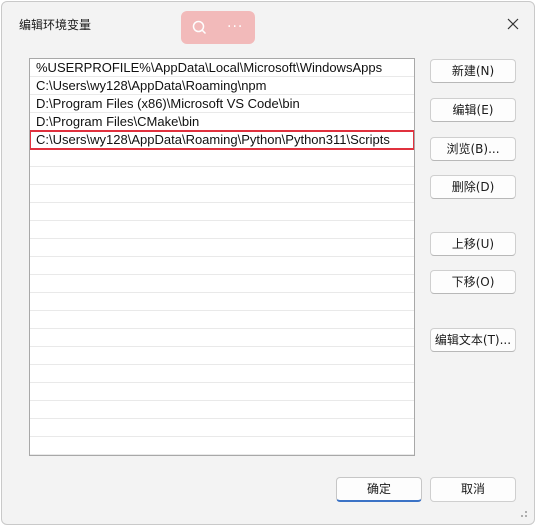  Describe the element at coordinates (379, 489) in the screenshot. I see `ok-button: 确定` at that location.